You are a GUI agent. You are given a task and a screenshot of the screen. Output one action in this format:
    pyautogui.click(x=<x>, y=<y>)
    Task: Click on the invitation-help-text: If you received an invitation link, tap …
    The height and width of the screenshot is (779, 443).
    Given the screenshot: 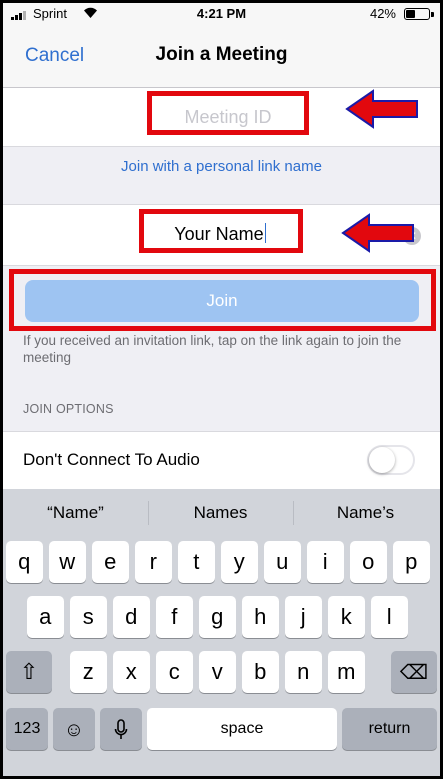 What is the action you would take?
    pyautogui.click(x=212, y=349)
    